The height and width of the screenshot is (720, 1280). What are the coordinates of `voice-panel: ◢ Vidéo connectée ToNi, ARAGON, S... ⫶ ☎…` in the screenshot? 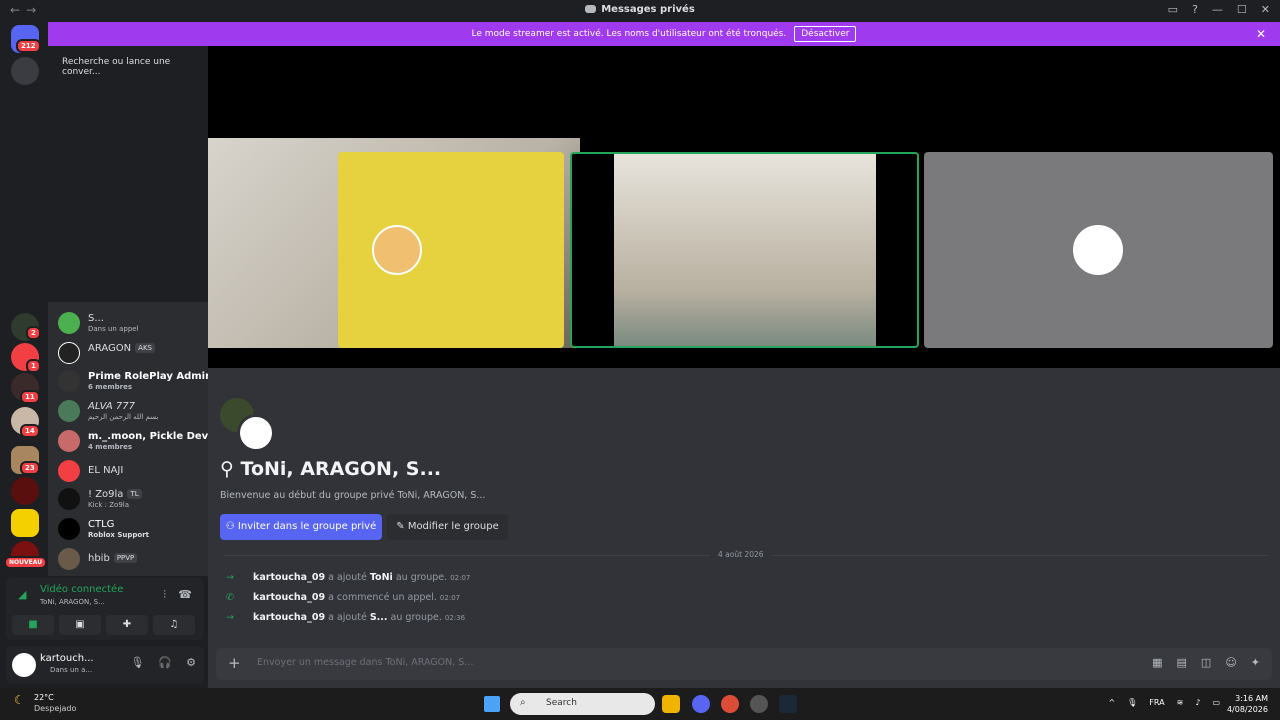 It's located at (105, 609).